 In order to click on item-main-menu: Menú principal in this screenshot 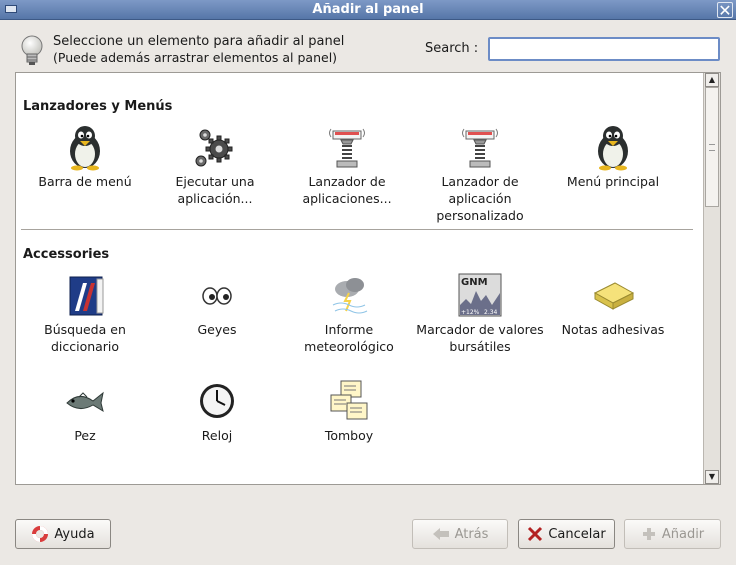, I will do `click(613, 156)`.